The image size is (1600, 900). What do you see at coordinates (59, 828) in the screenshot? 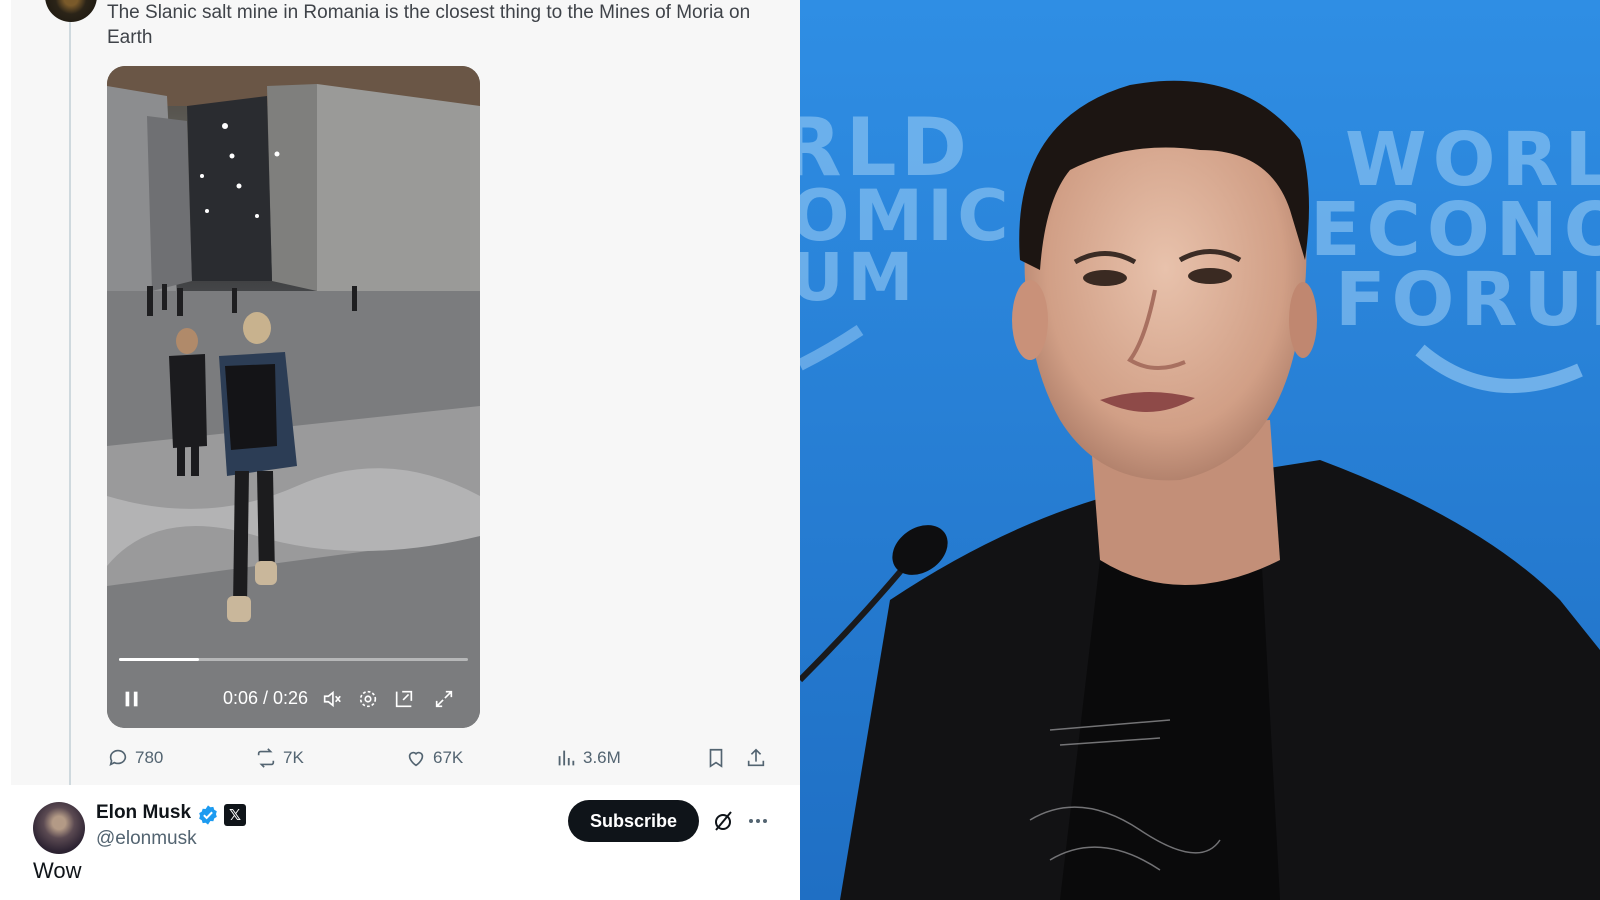
I see `author-avatar` at bounding box center [59, 828].